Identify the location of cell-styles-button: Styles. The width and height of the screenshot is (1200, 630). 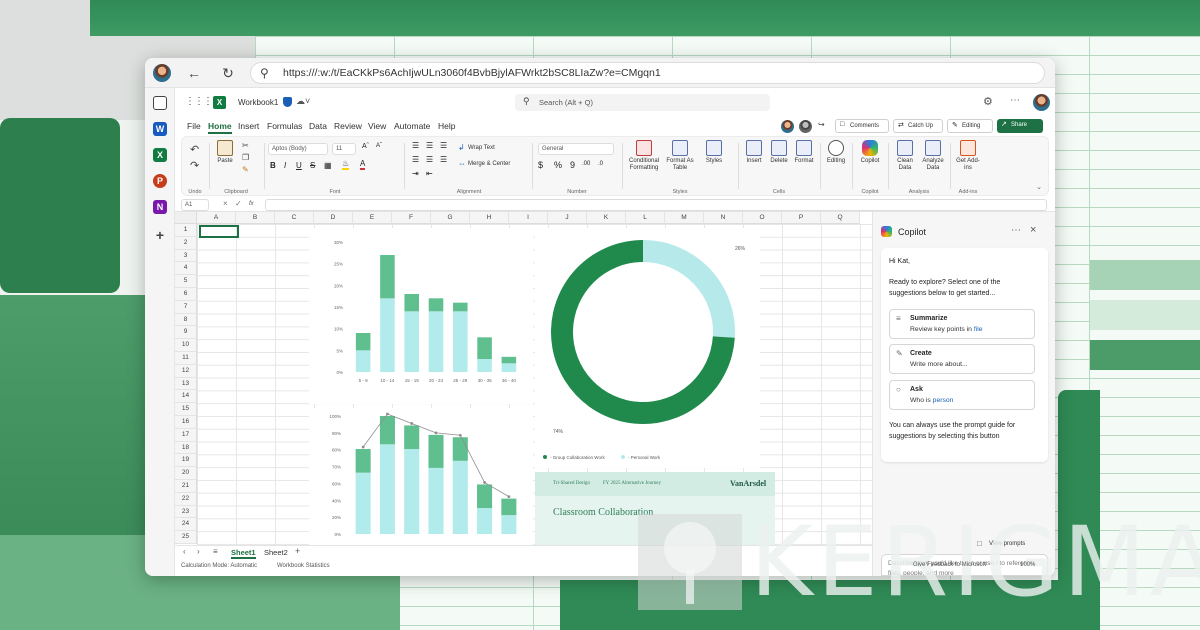
(714, 152).